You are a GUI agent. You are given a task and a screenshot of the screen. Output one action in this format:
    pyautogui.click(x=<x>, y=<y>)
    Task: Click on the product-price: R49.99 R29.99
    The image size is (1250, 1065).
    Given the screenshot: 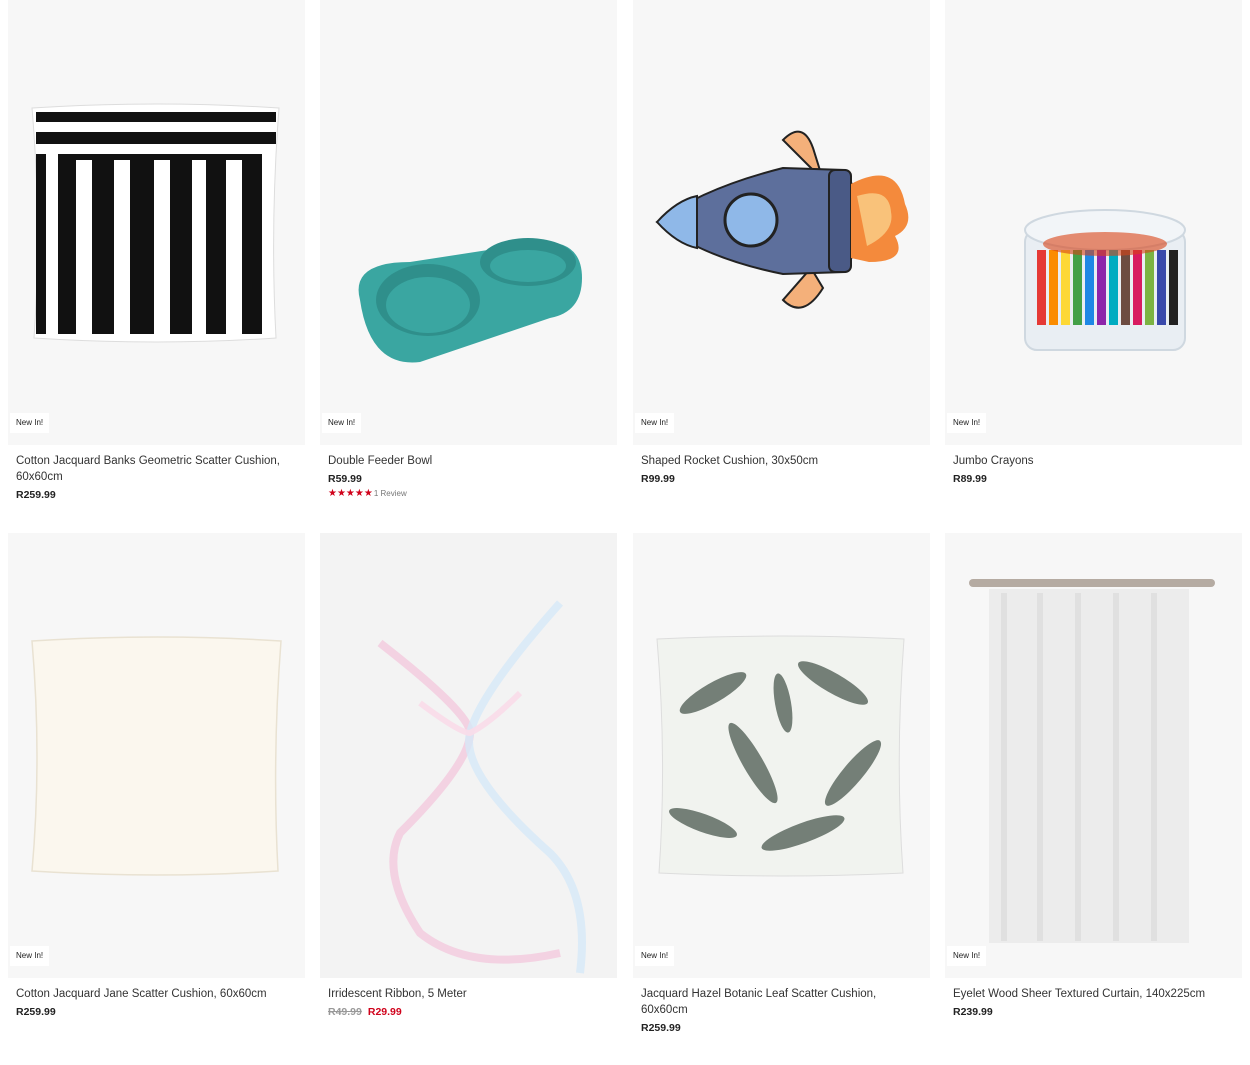 What is the action you would take?
    pyautogui.click(x=468, y=1012)
    